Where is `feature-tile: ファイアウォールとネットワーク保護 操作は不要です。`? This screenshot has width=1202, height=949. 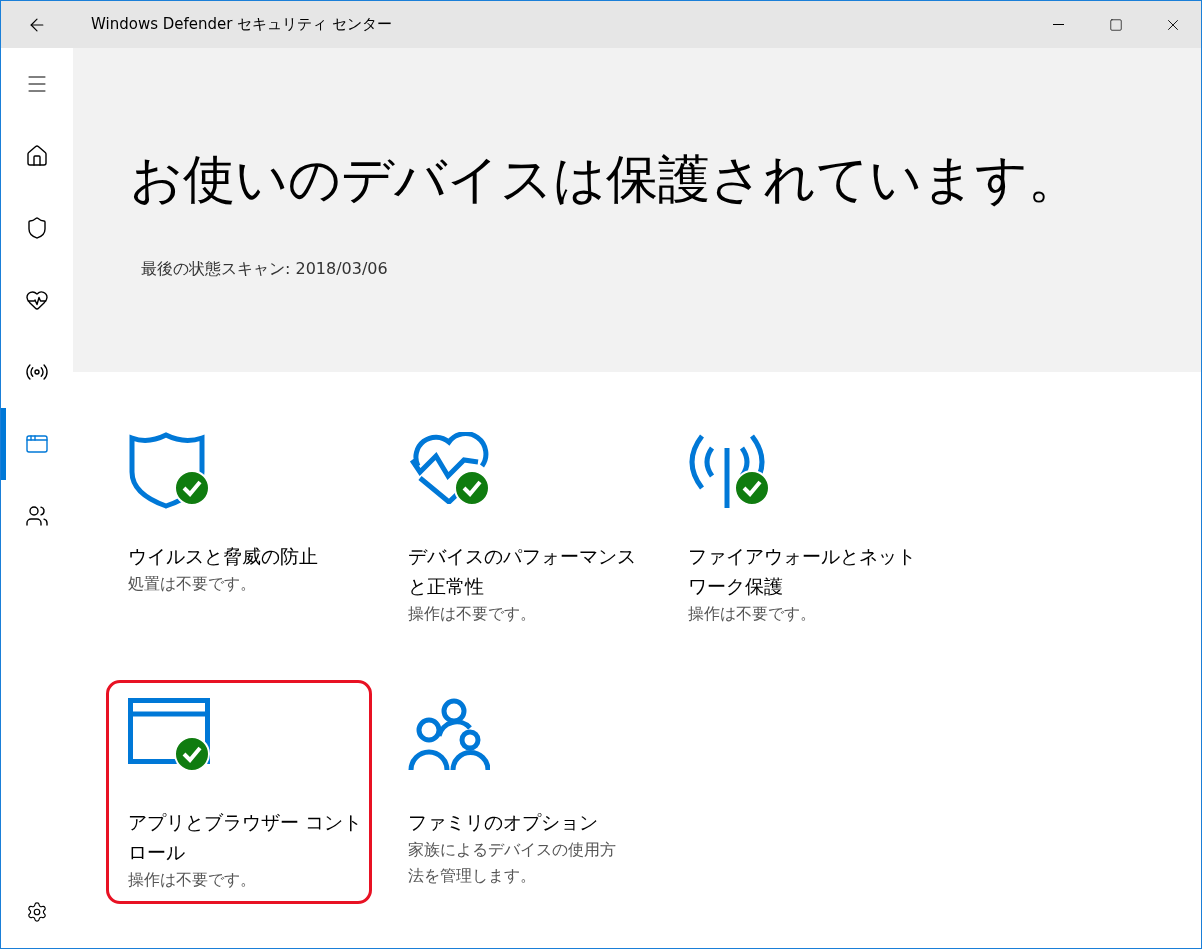
feature-tile: ファイアウォールとネットワーク保護 操作は不要です。 is located at coordinates (799, 526).